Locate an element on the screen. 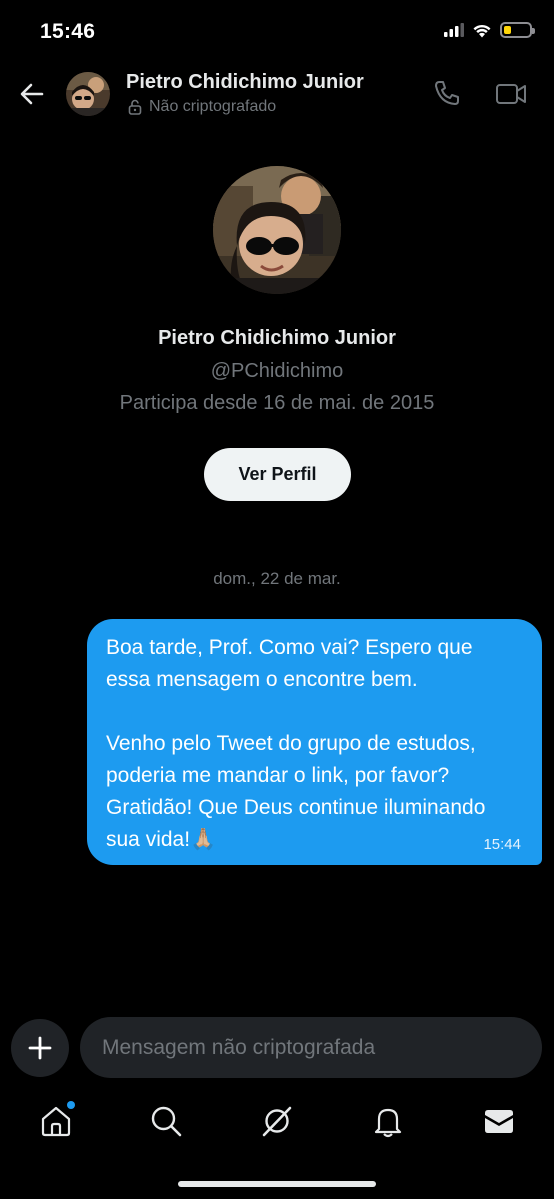  header-contact-name: Pietro Chidichimo Junior is located at coordinates (245, 82).